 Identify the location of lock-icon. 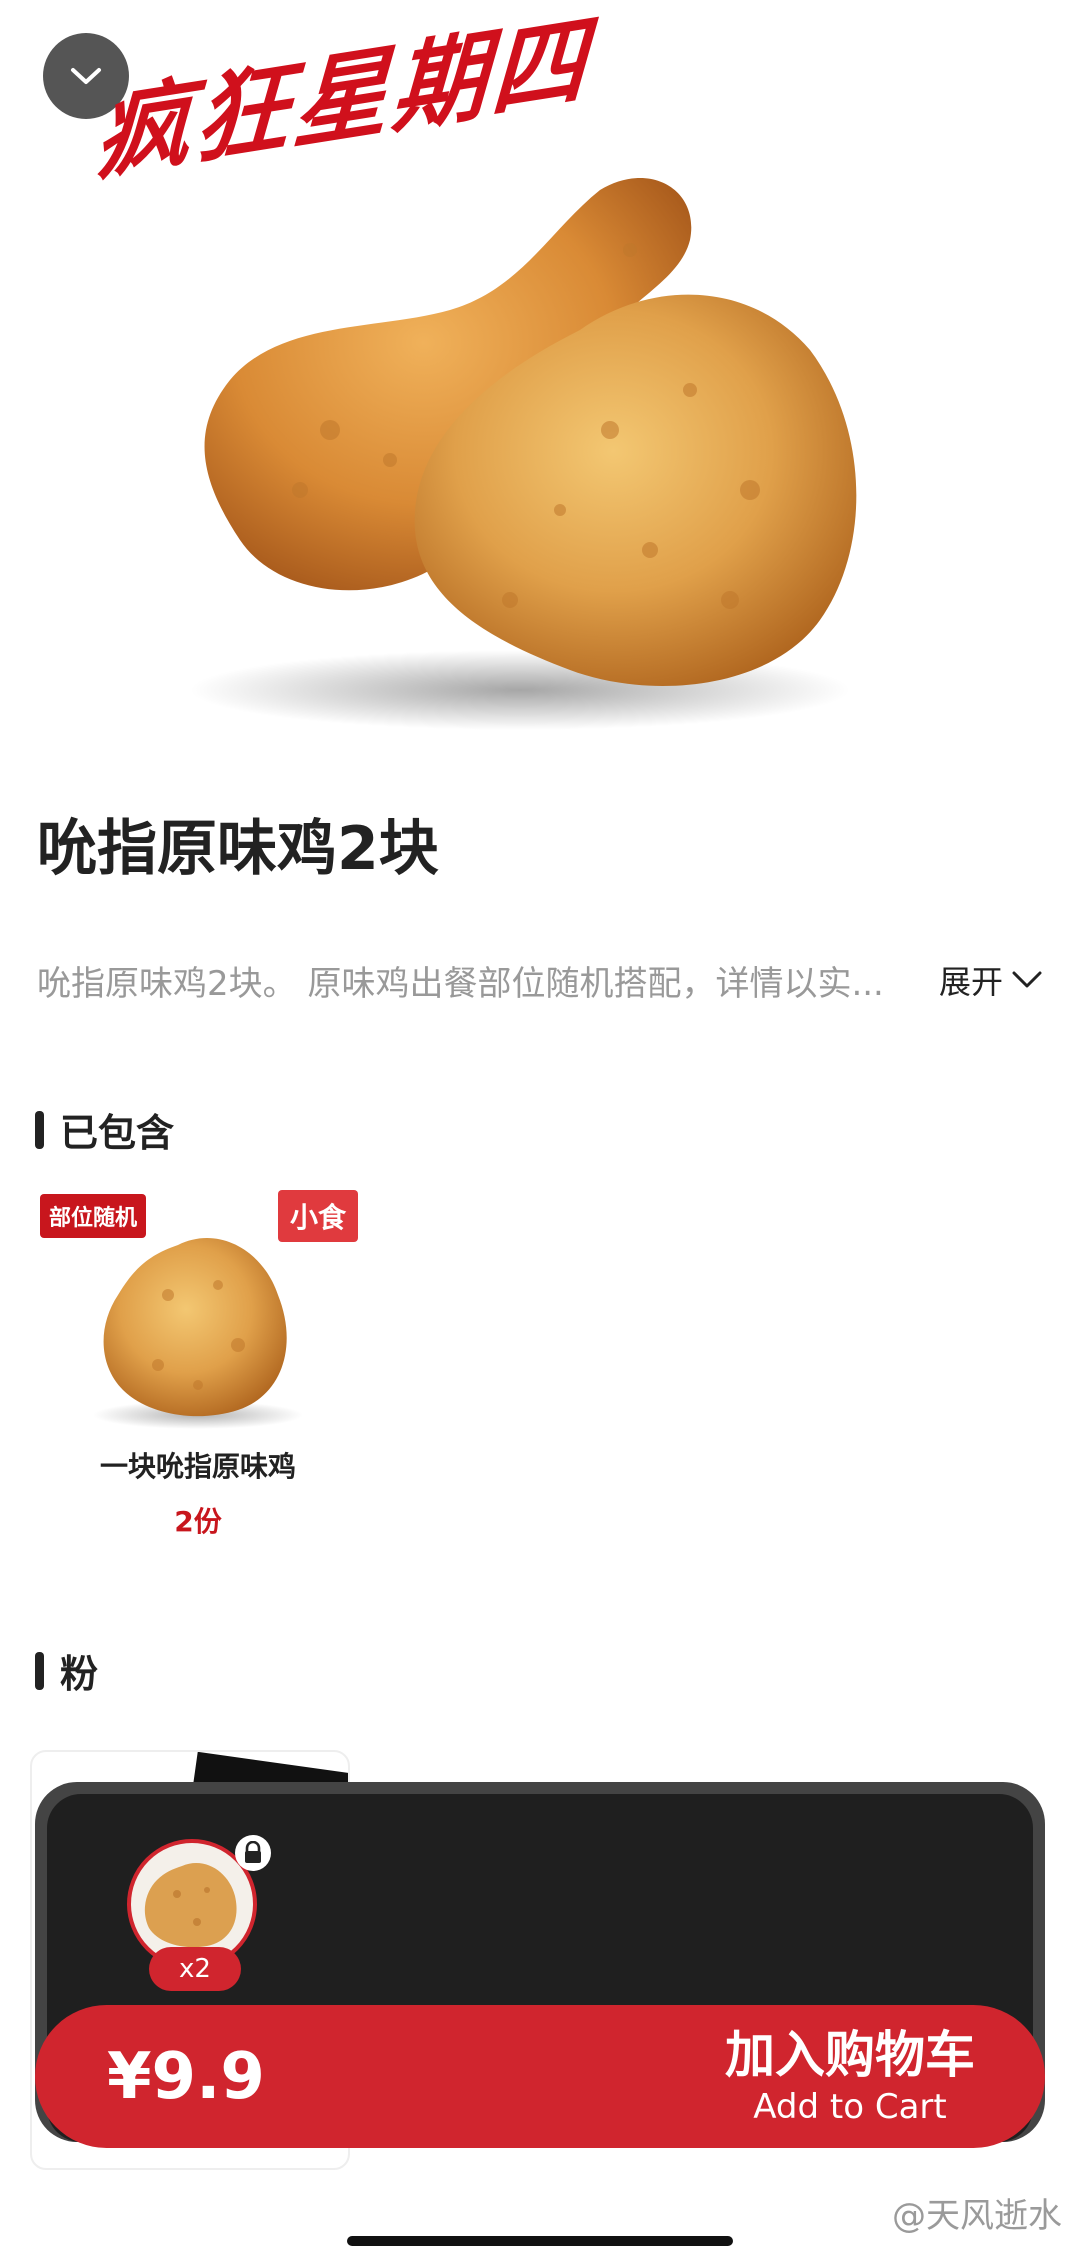
(253, 1853).